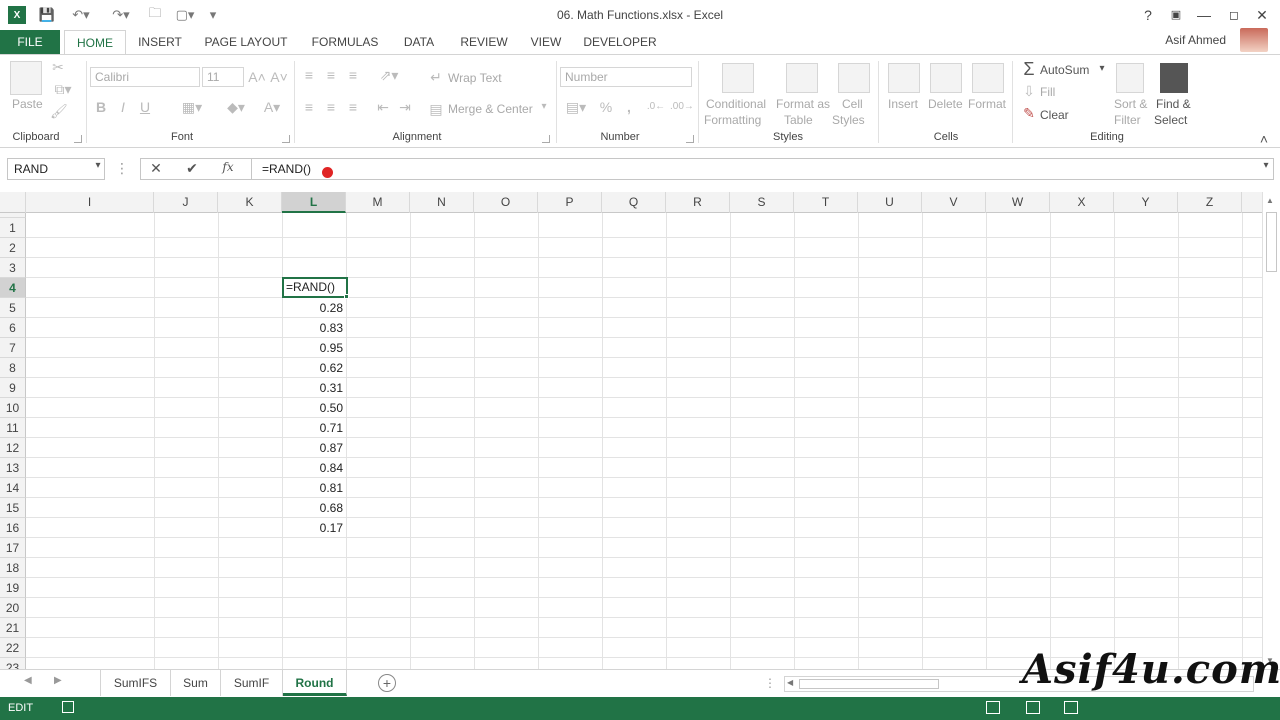 This screenshot has width=1280, height=720. I want to click on tab-view: VIEW, so click(546, 42).